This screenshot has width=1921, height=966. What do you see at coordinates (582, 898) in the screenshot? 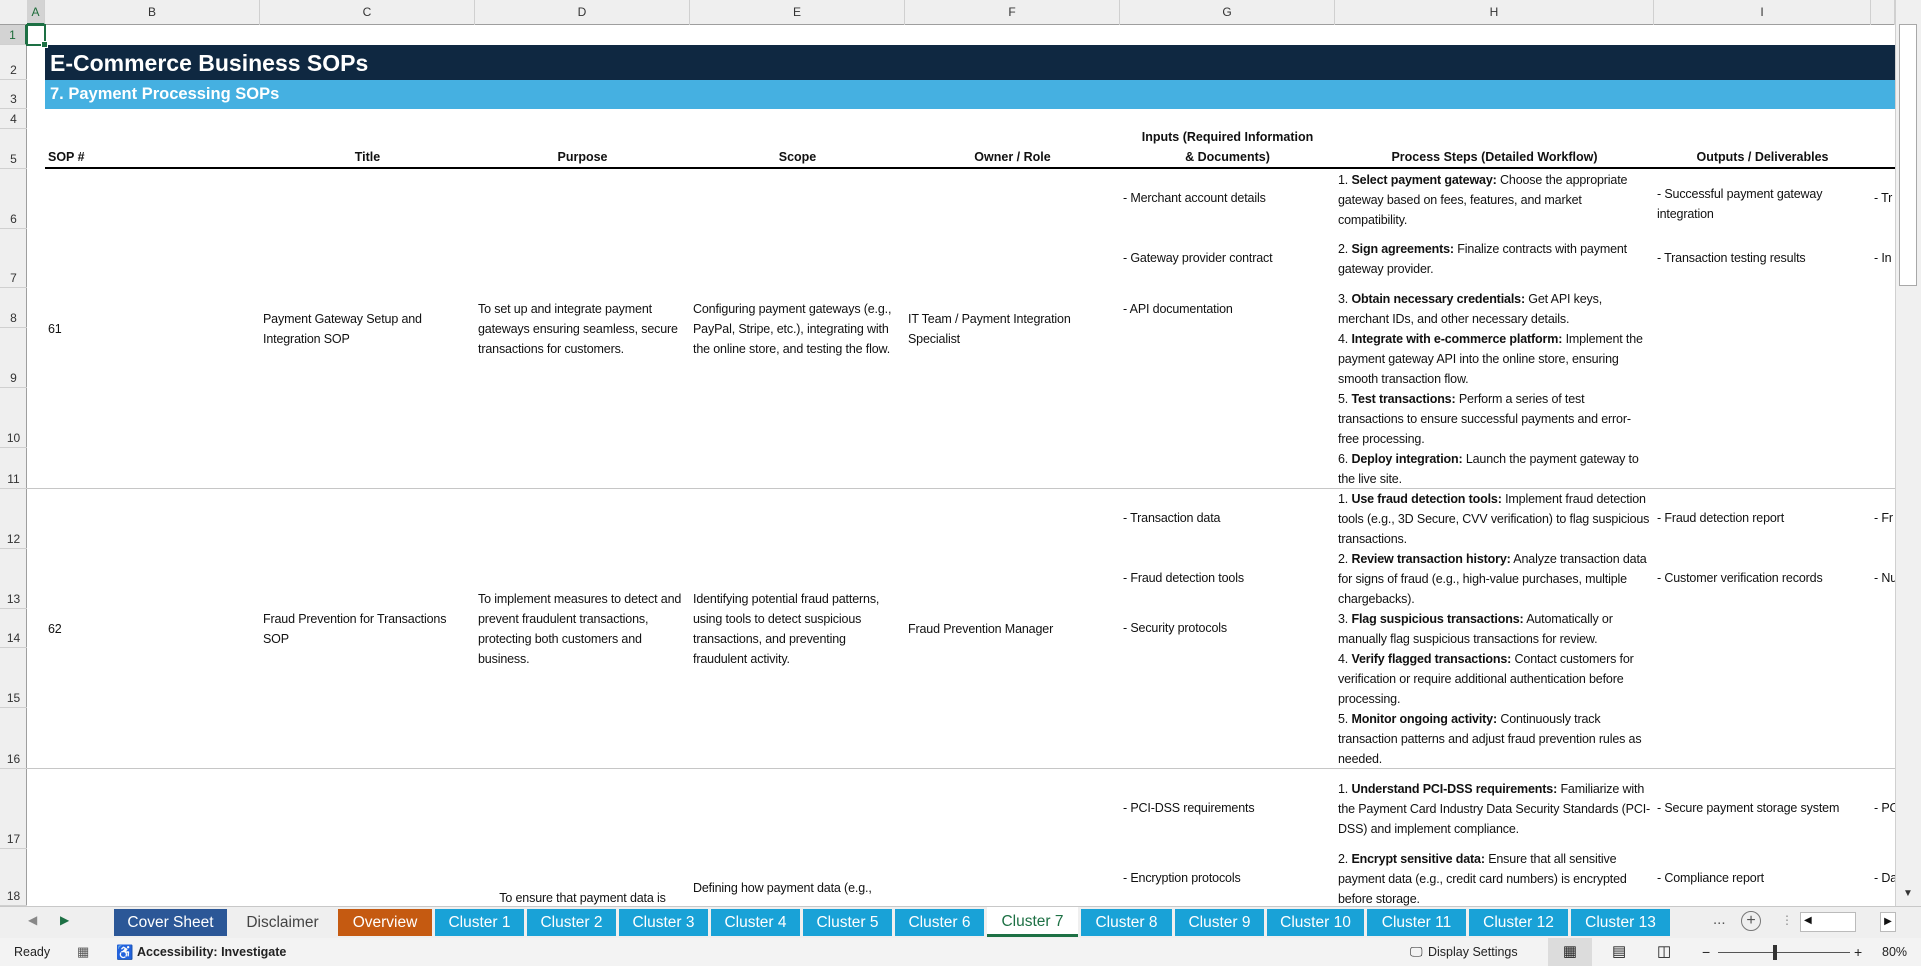
I see `sop-purpose: To ensure that payment data is` at bounding box center [582, 898].